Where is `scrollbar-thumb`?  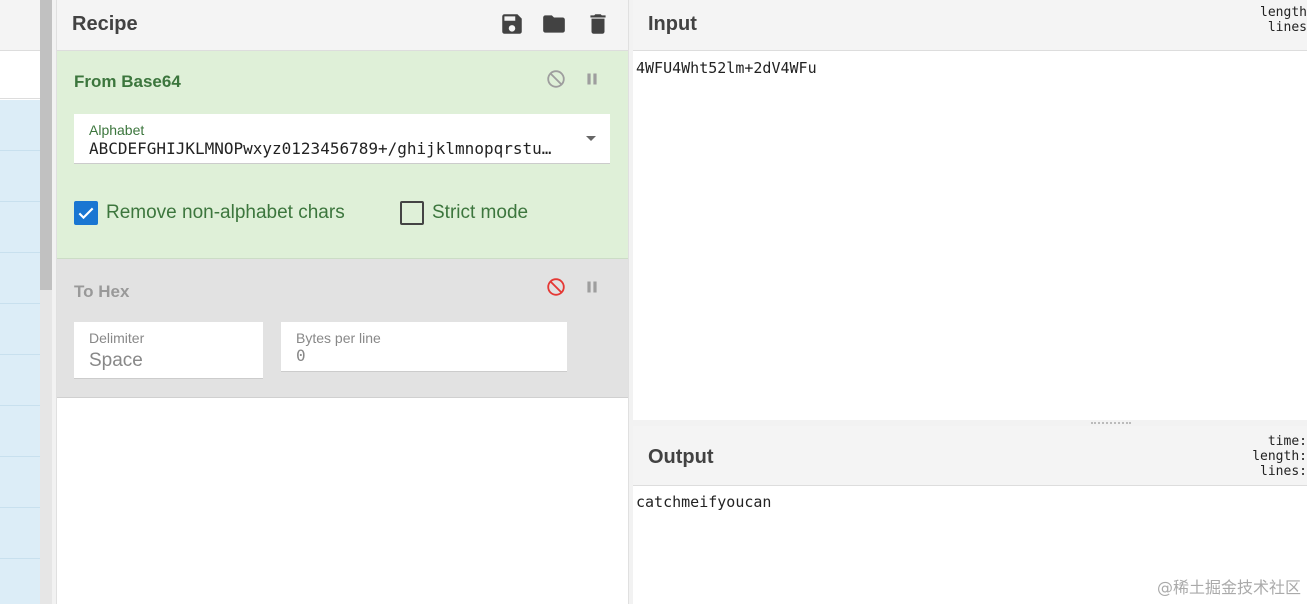
scrollbar-thumb is located at coordinates (46, 145).